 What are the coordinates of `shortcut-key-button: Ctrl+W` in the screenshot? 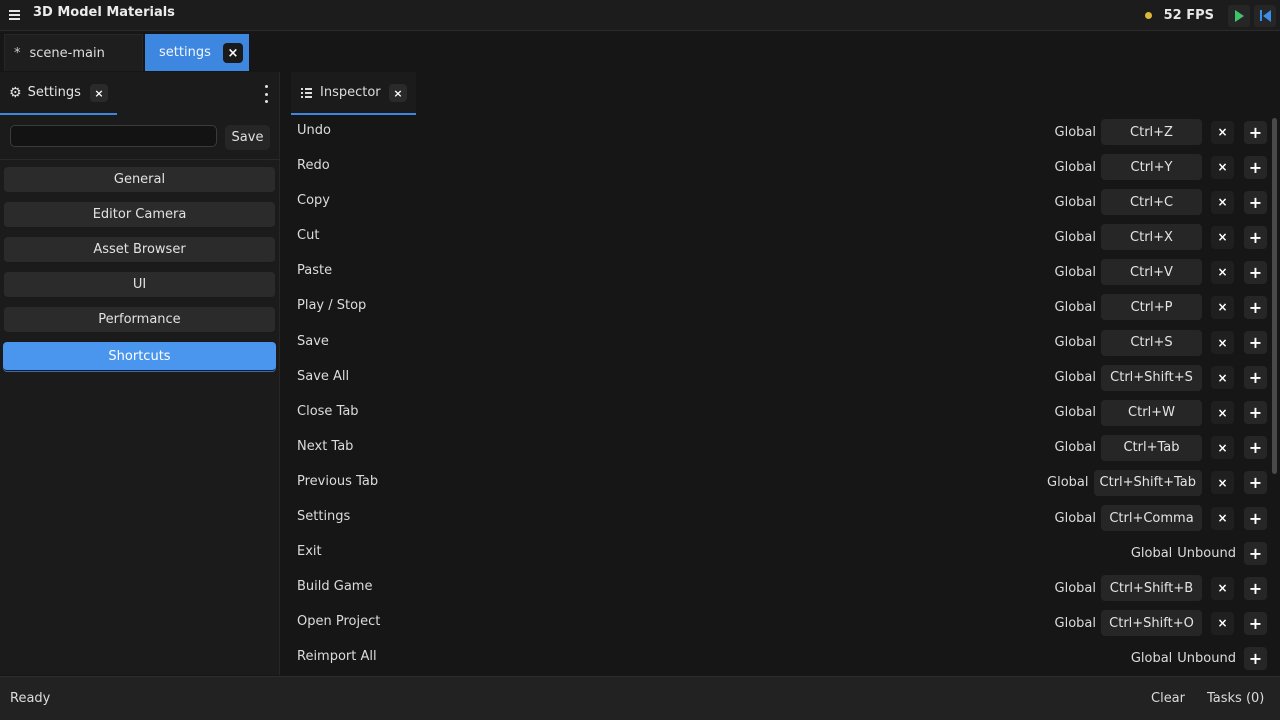 It's located at (1151, 412).